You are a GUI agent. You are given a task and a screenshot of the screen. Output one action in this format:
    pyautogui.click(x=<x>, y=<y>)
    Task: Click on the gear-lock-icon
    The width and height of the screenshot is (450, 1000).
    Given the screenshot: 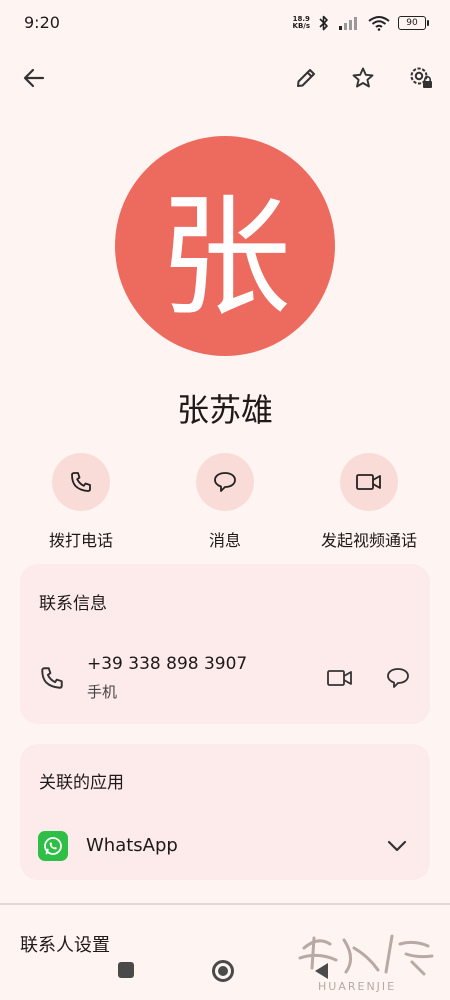 What is the action you would take?
    pyautogui.click(x=421, y=77)
    